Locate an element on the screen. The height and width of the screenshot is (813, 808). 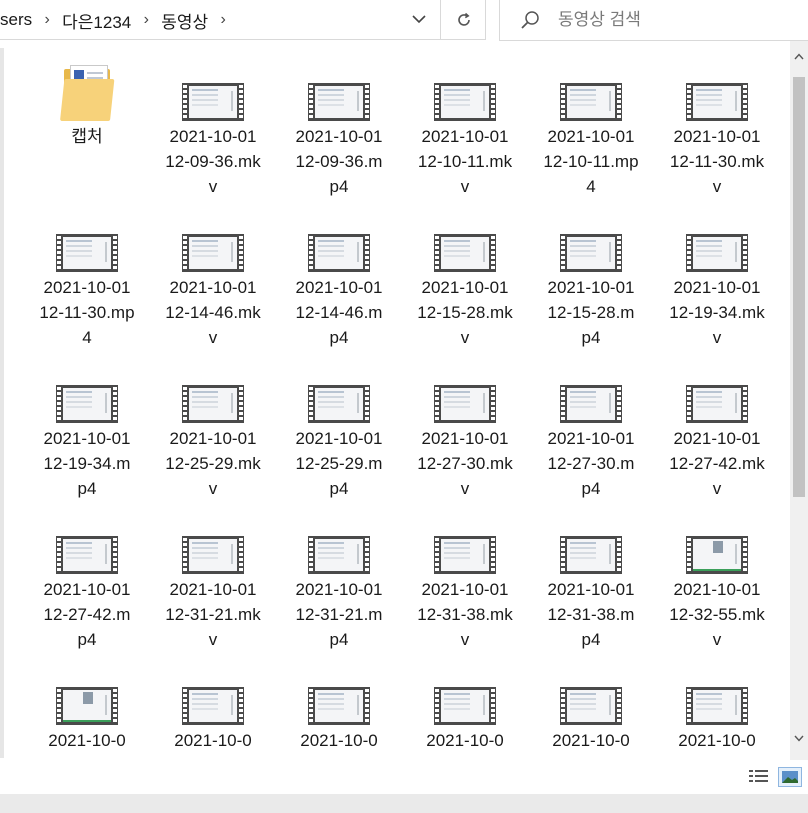
breadcrumb-users: sers is located at coordinates (17, 20).